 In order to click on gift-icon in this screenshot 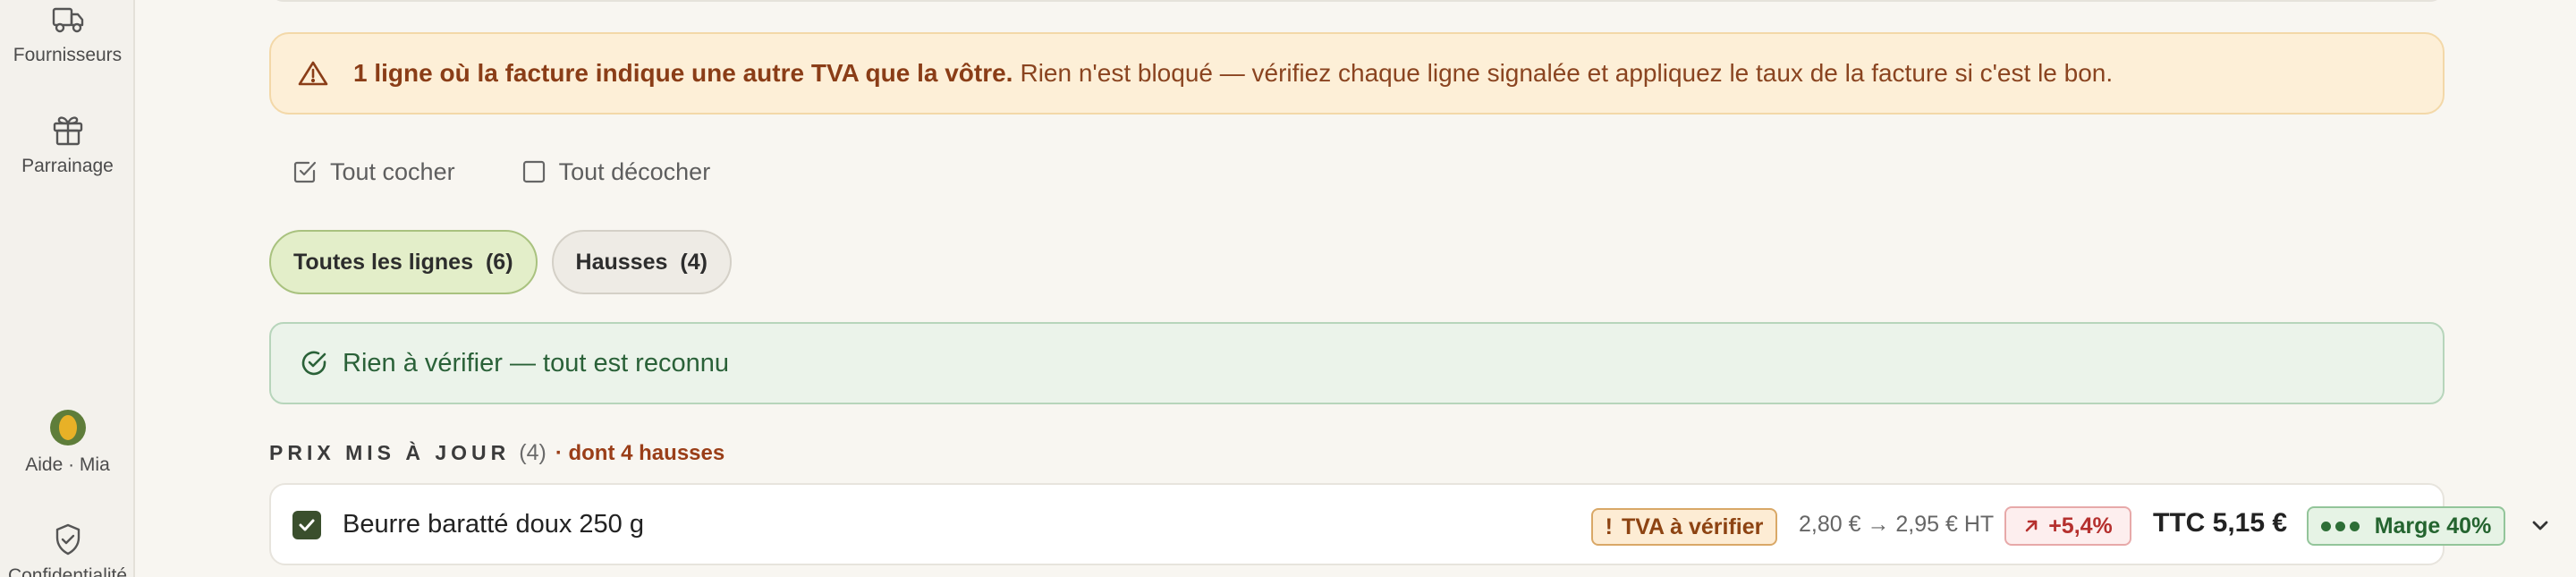, I will do `click(67, 131)`.